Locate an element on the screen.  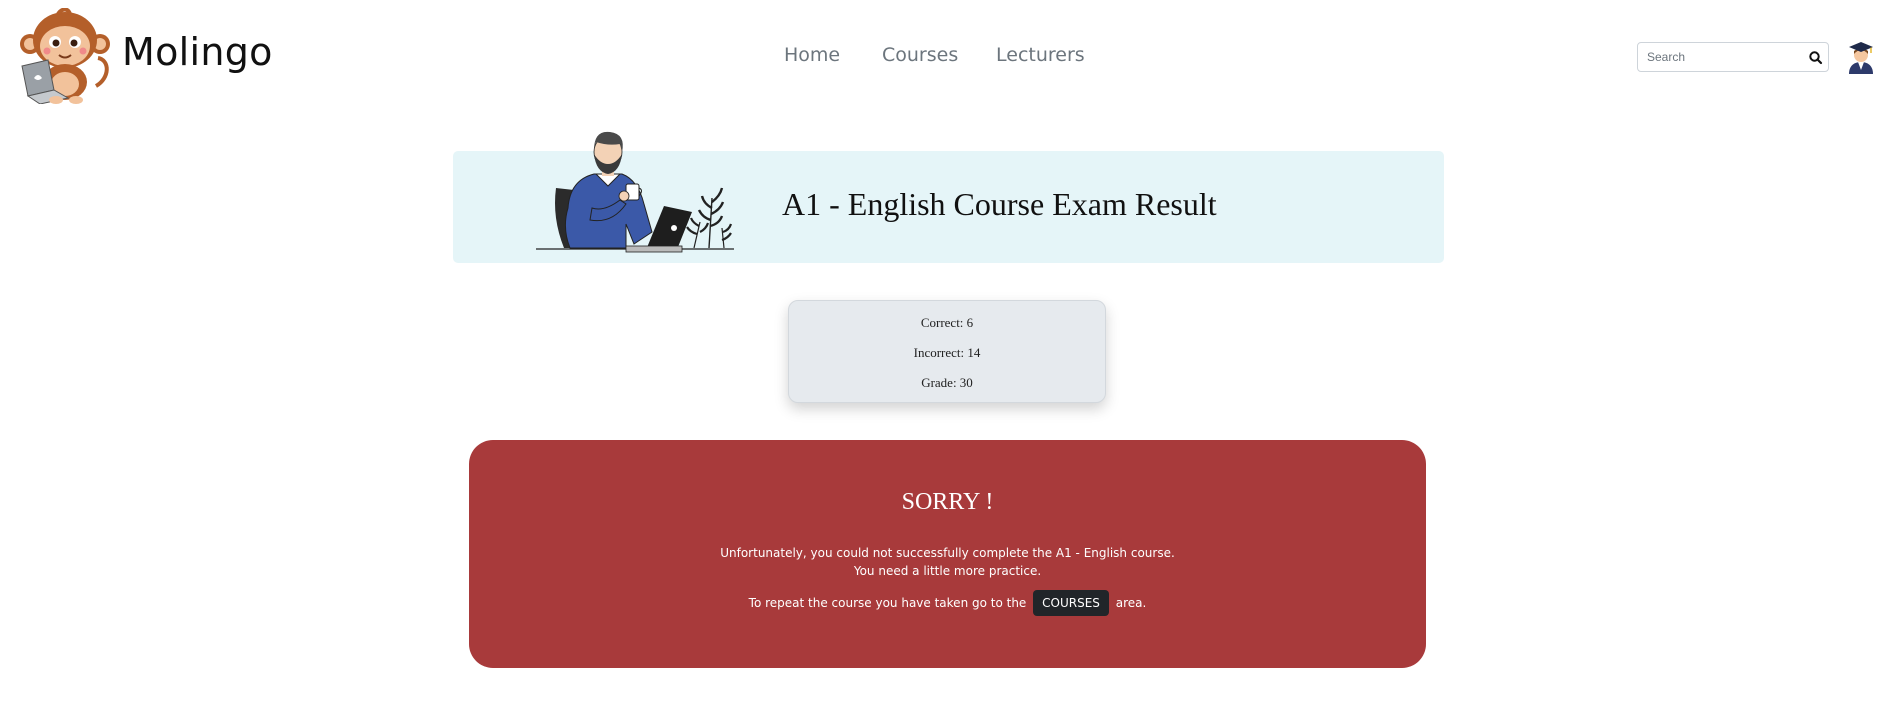
sorry-heading: SORRY ! is located at coordinates (947, 502).